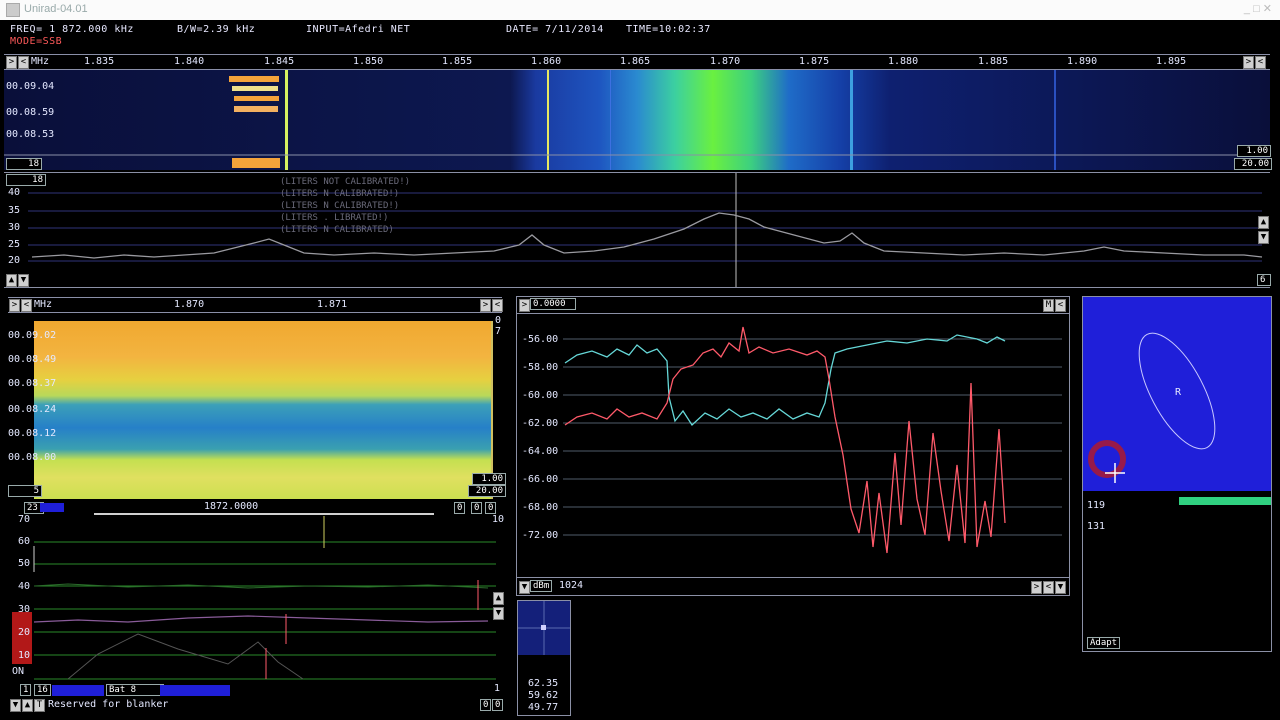 The height and width of the screenshot is (720, 1280). What do you see at coordinates (32, 359) in the screenshot?
I see `zoom-time: 00.08.49` at bounding box center [32, 359].